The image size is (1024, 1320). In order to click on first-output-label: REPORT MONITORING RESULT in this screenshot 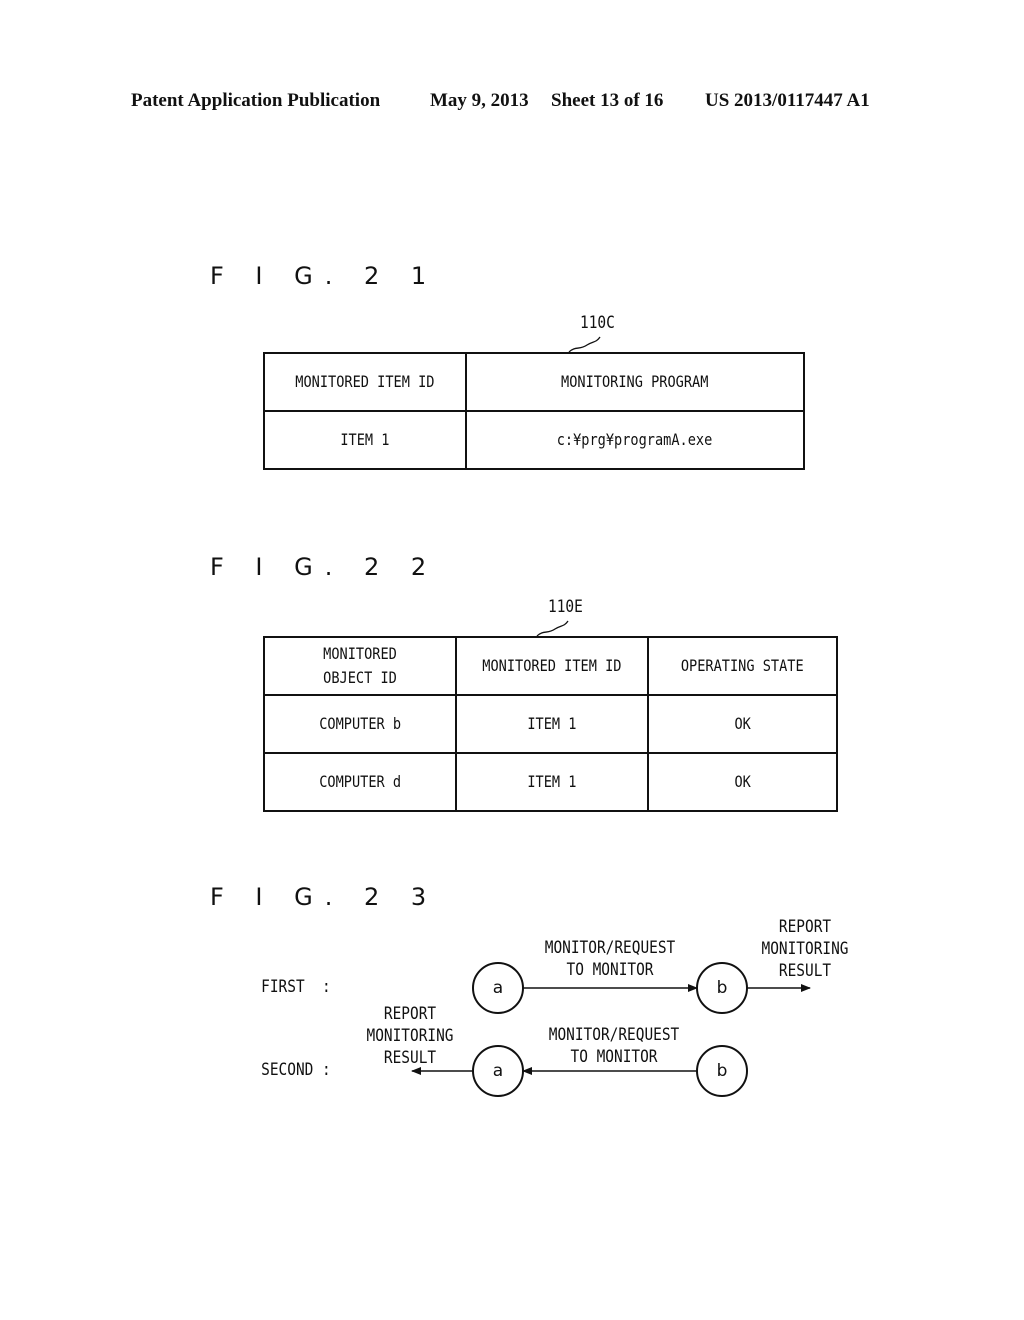, I will do `click(805, 949)`.